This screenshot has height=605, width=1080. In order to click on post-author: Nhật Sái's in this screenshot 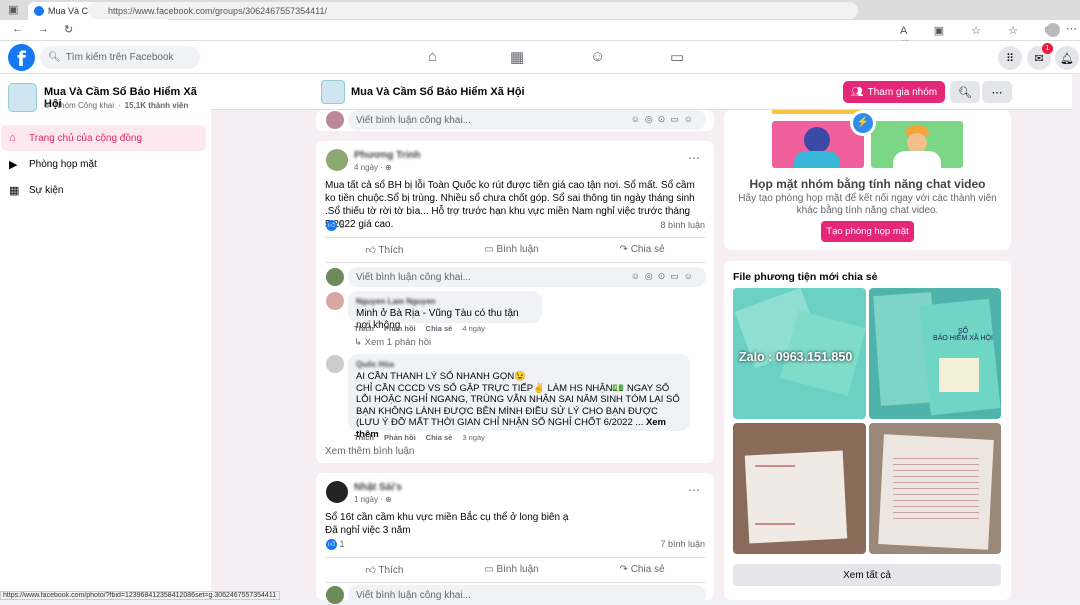, I will do `click(378, 487)`.